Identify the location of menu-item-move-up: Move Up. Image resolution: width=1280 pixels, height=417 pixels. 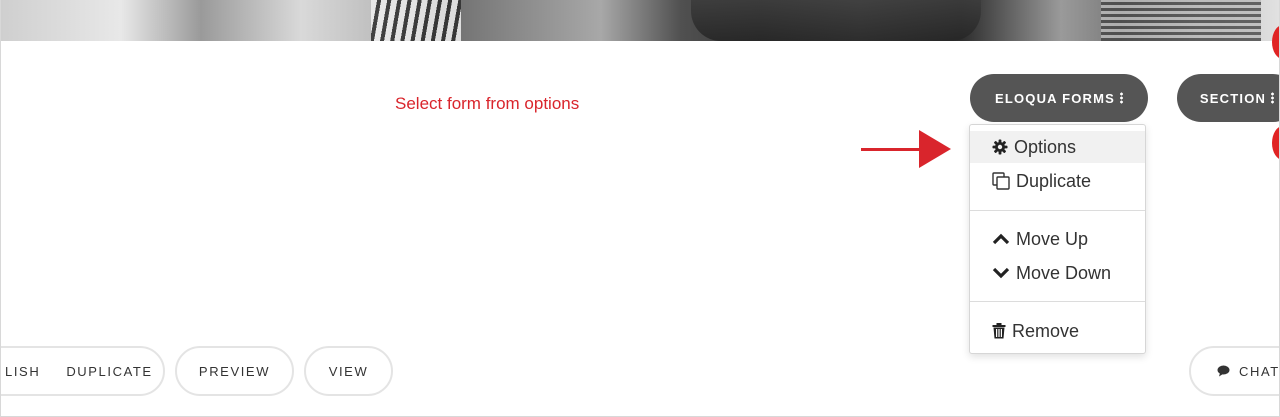
(1057, 239).